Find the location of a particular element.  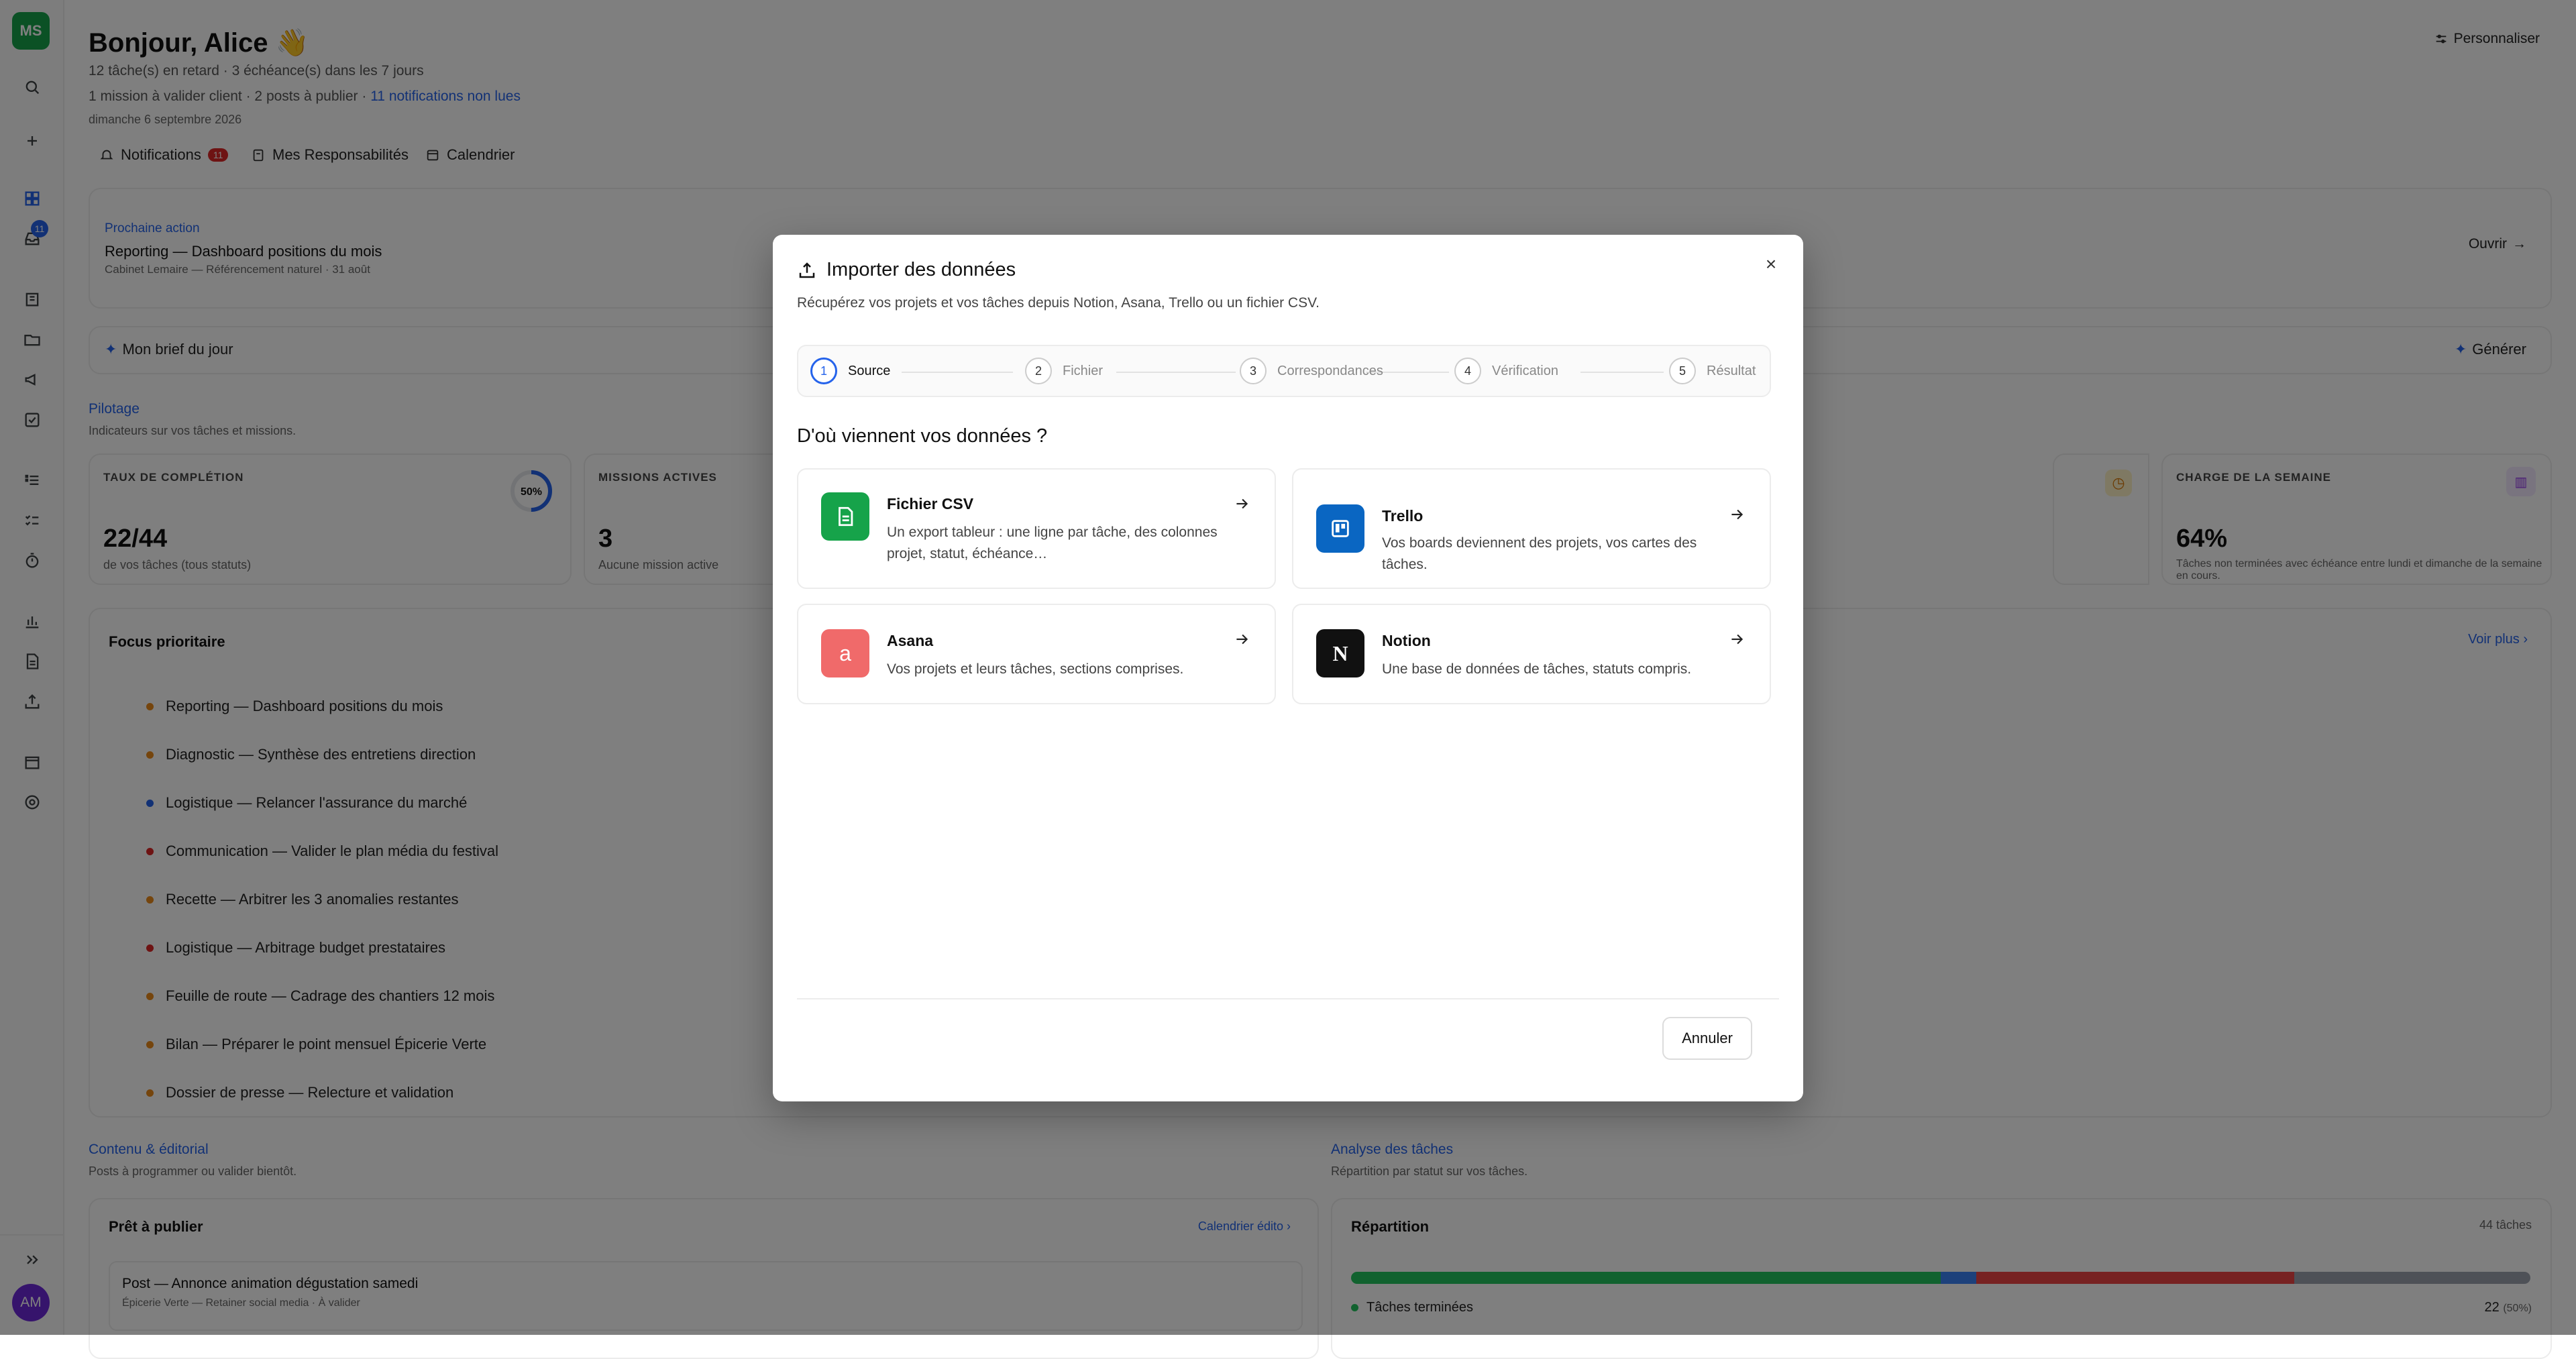

step-label: Fichier is located at coordinates (1083, 370).